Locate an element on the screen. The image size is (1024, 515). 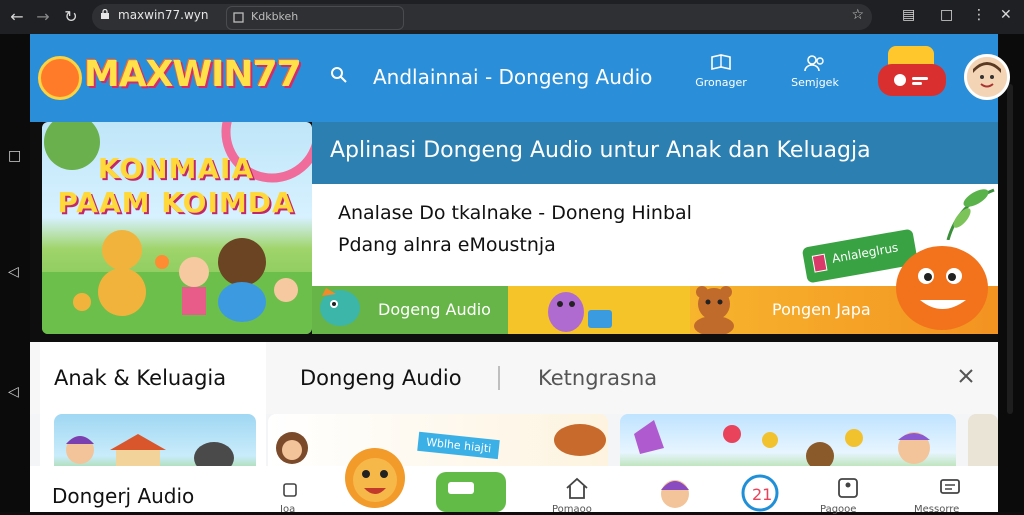
logo-emblem is located at coordinates (60, 78).